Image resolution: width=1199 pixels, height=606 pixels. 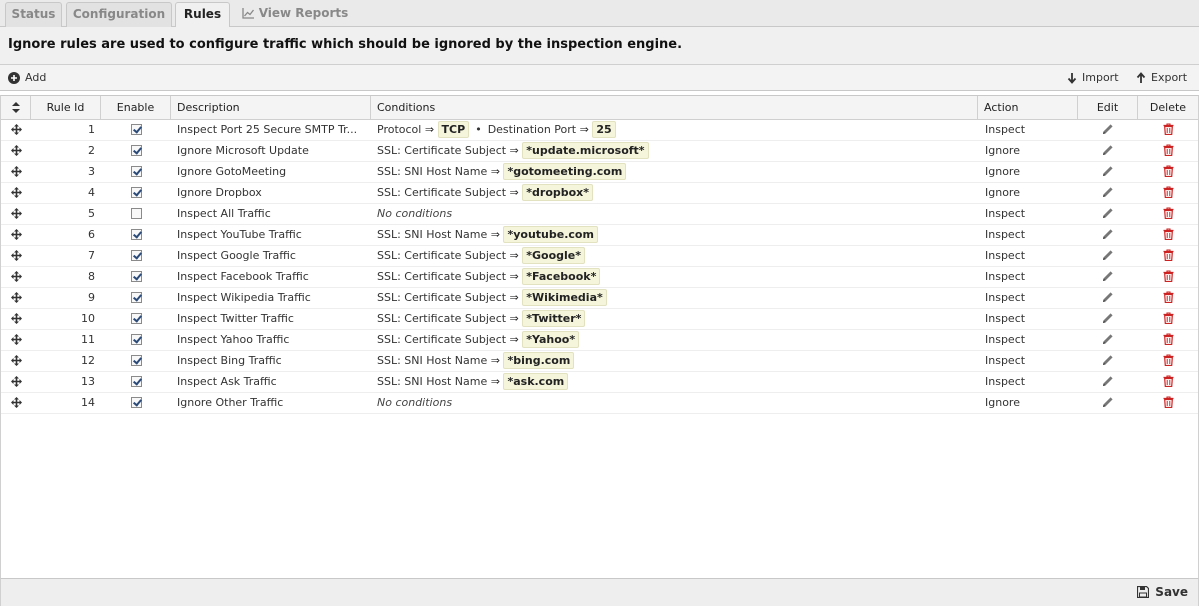 I want to click on tab-configuration: Configuration, so click(x=119, y=14).